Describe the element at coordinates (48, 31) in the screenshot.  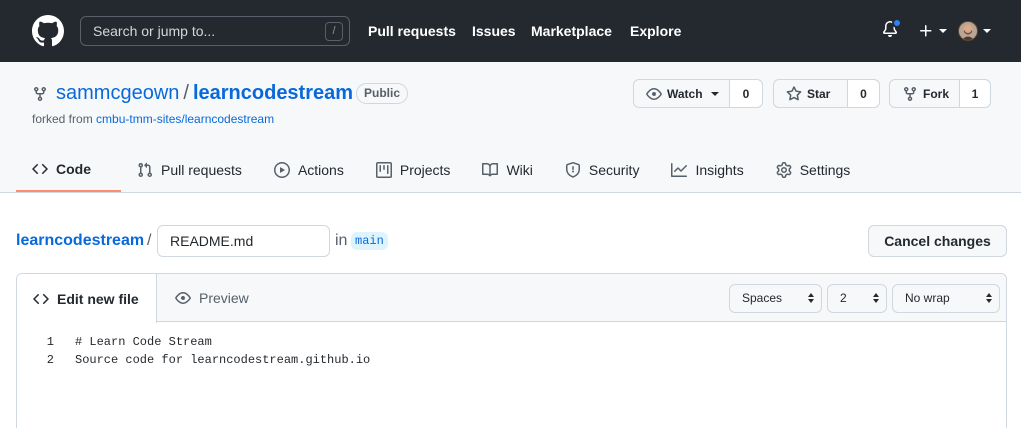
I see `github-logo-icon` at that location.